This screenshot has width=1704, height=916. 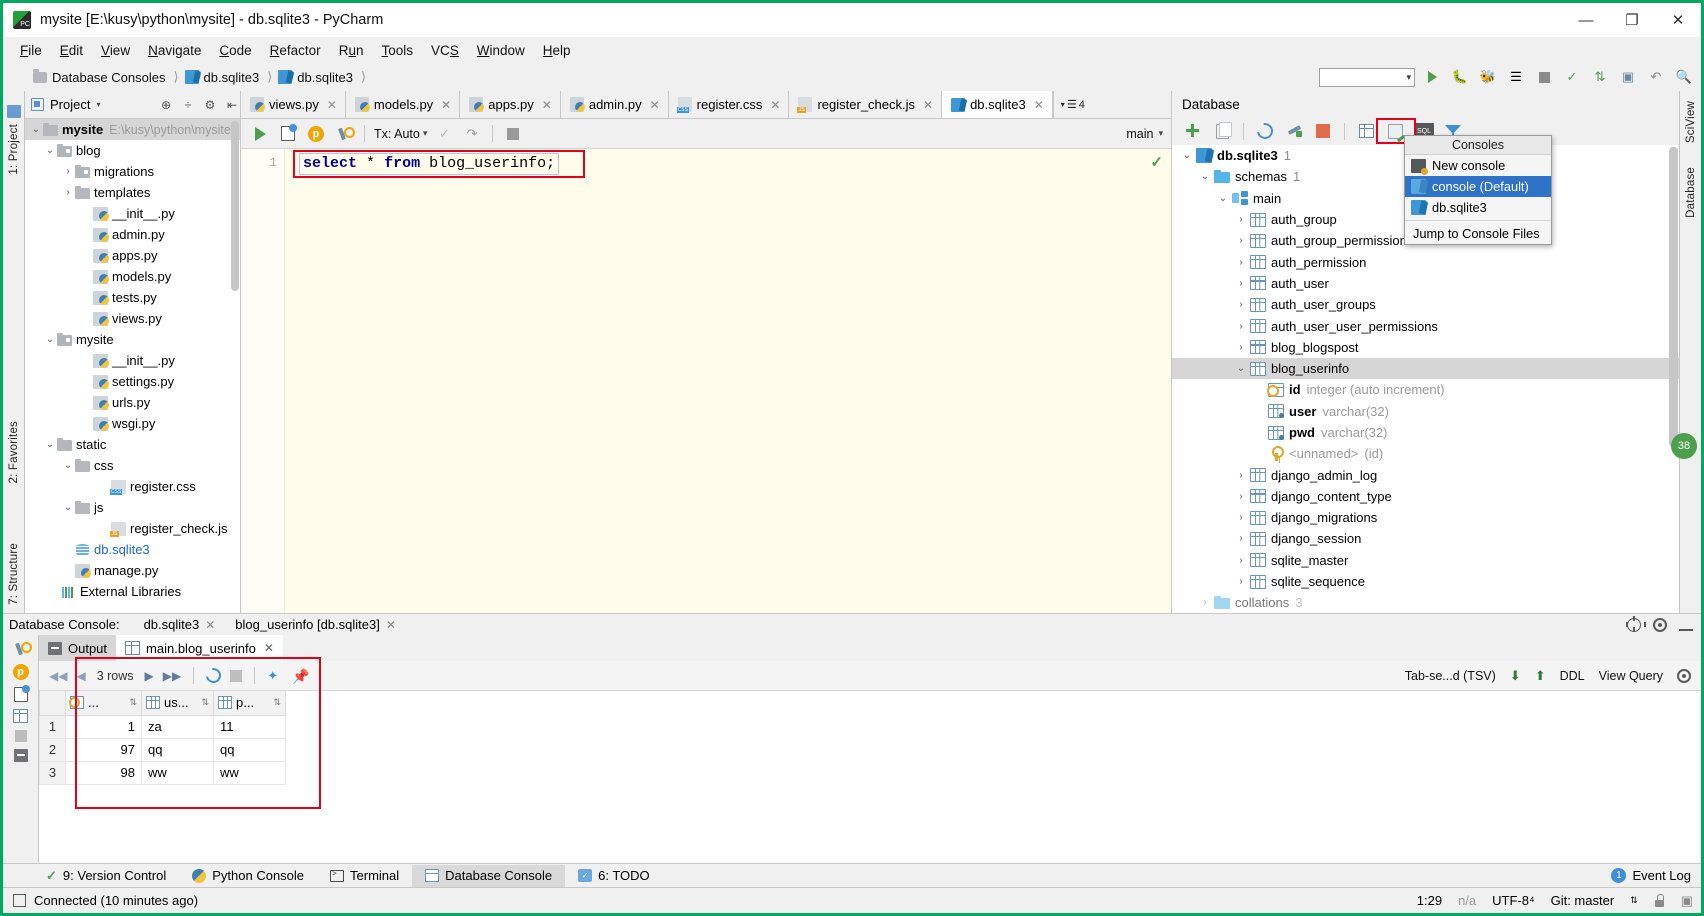 I want to click on tree-item-static: ⌄ static, so click(x=132, y=444).